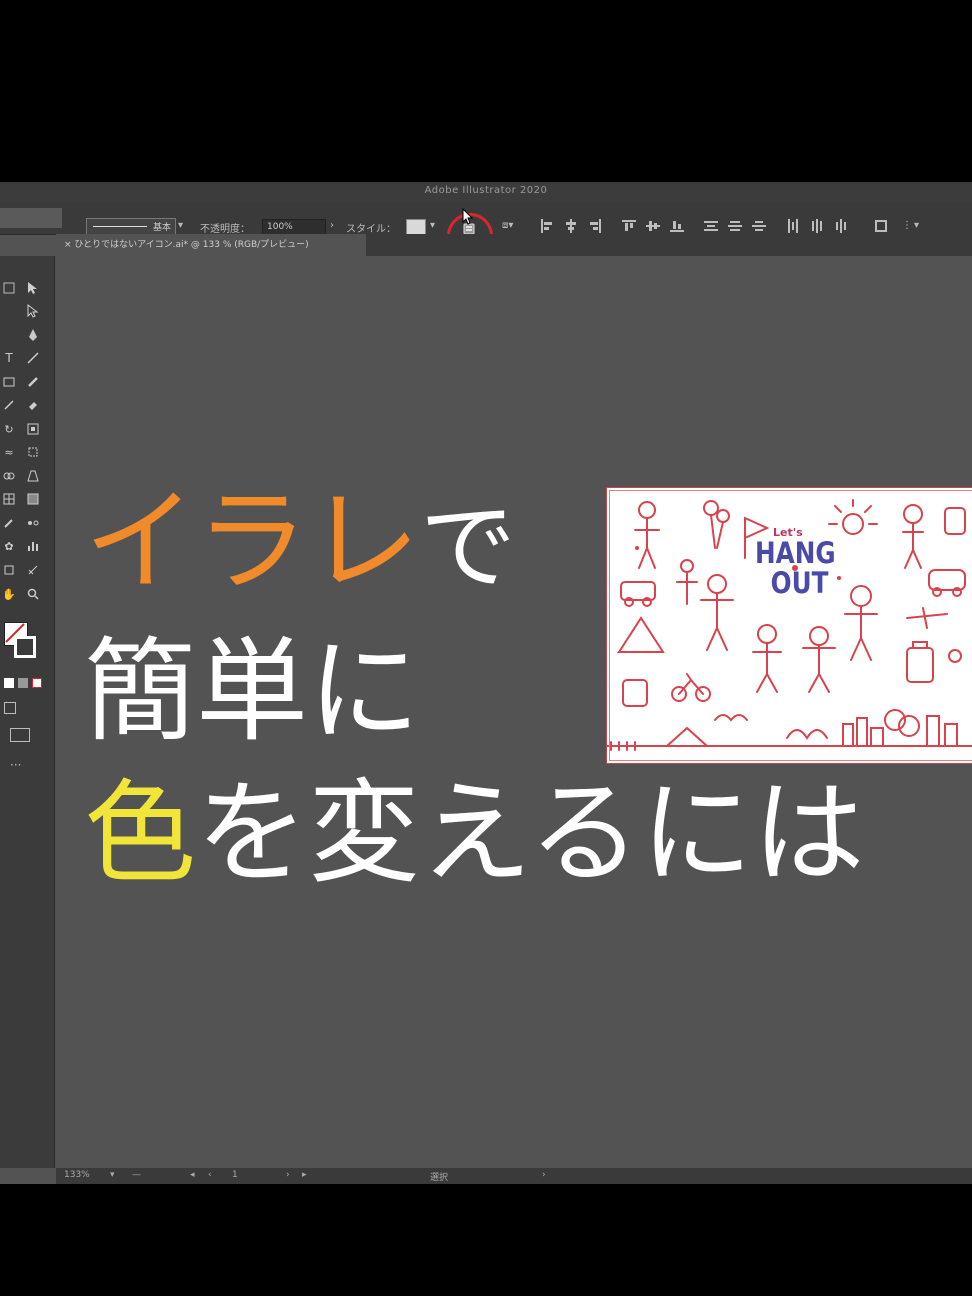 This screenshot has height=1296, width=972. I want to click on headline-line1-orange: イラレ, so click(252, 542).